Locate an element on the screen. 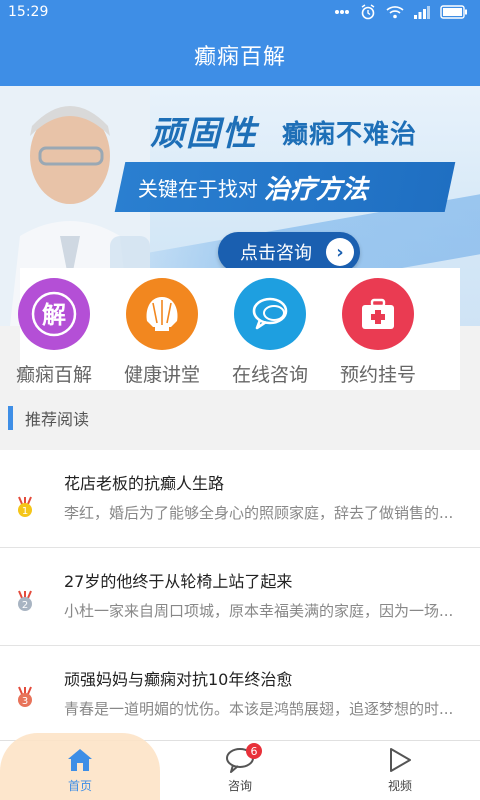  quick-menu-label: 癫痫百解 is located at coordinates (53, 375).